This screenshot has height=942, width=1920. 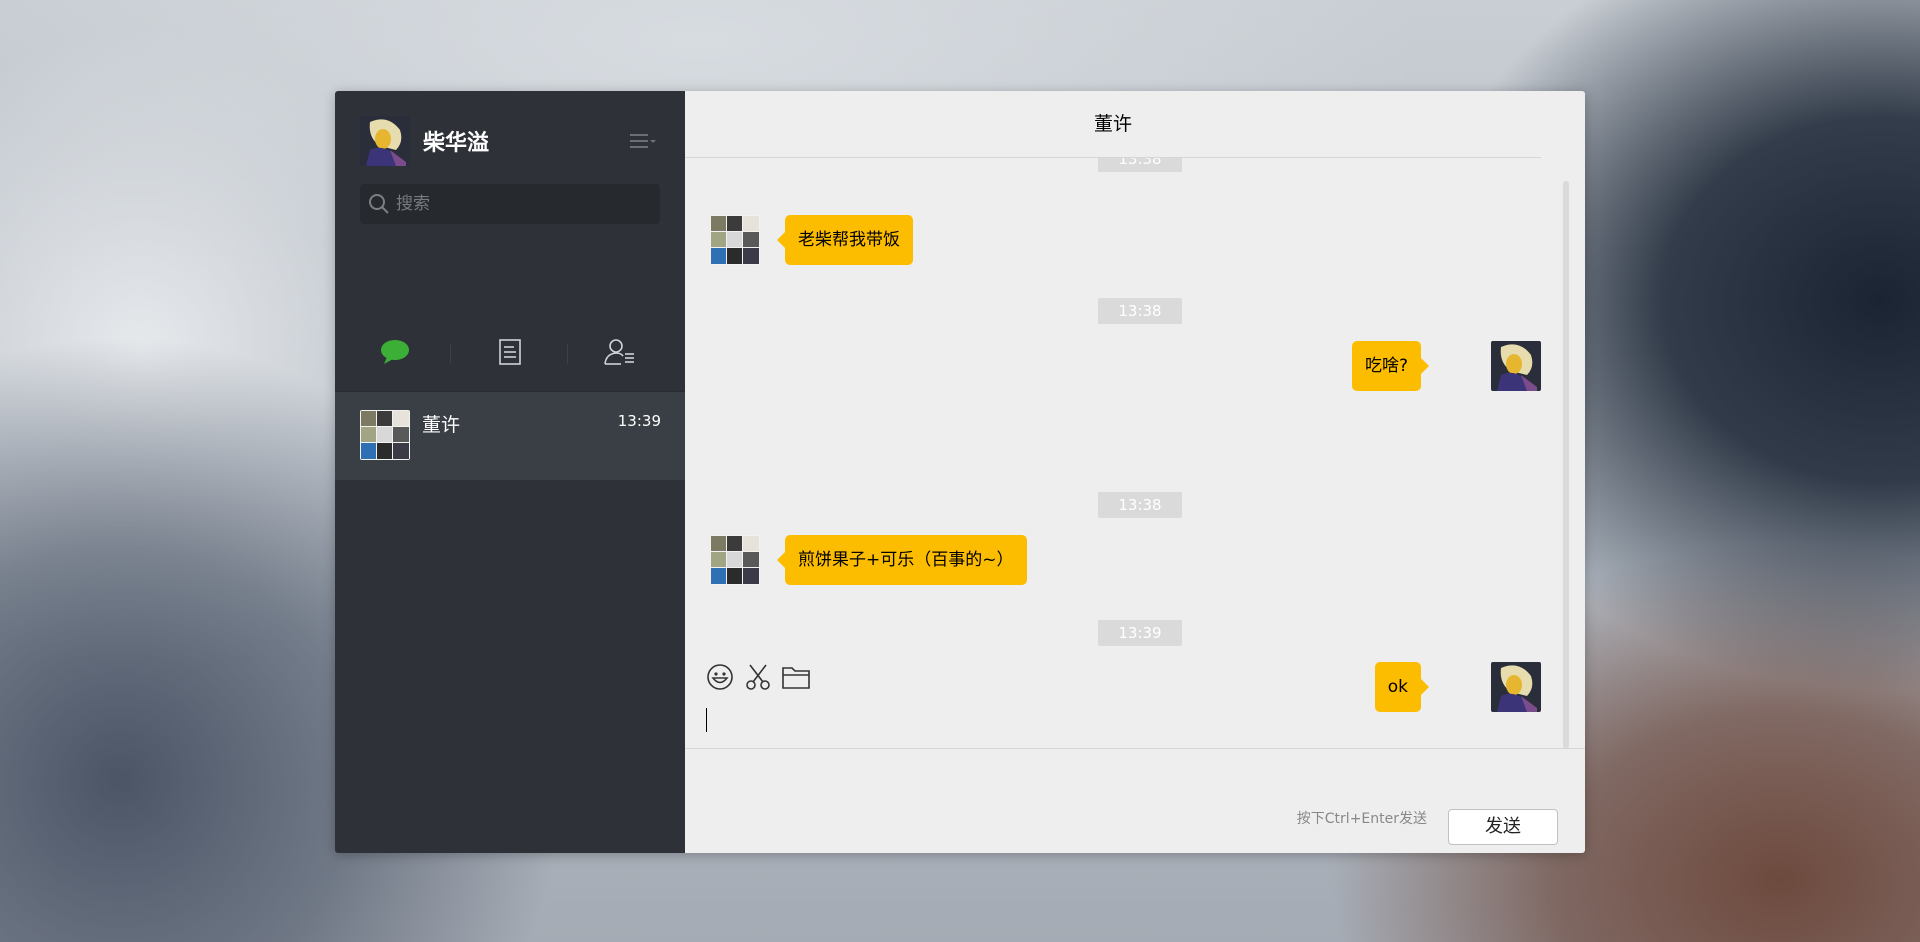 I want to click on tab-contacts, so click(x=620, y=352).